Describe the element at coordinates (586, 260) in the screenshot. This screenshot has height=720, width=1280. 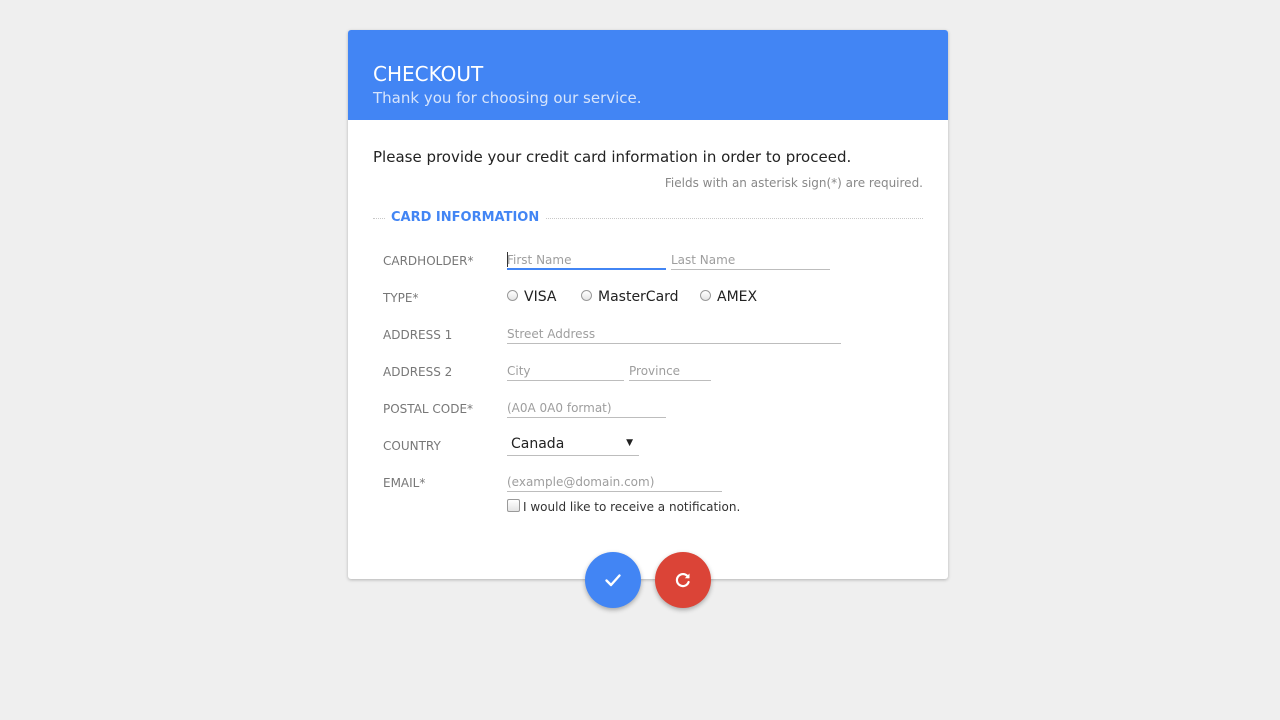
I see `first-name-input: First Name` at that location.